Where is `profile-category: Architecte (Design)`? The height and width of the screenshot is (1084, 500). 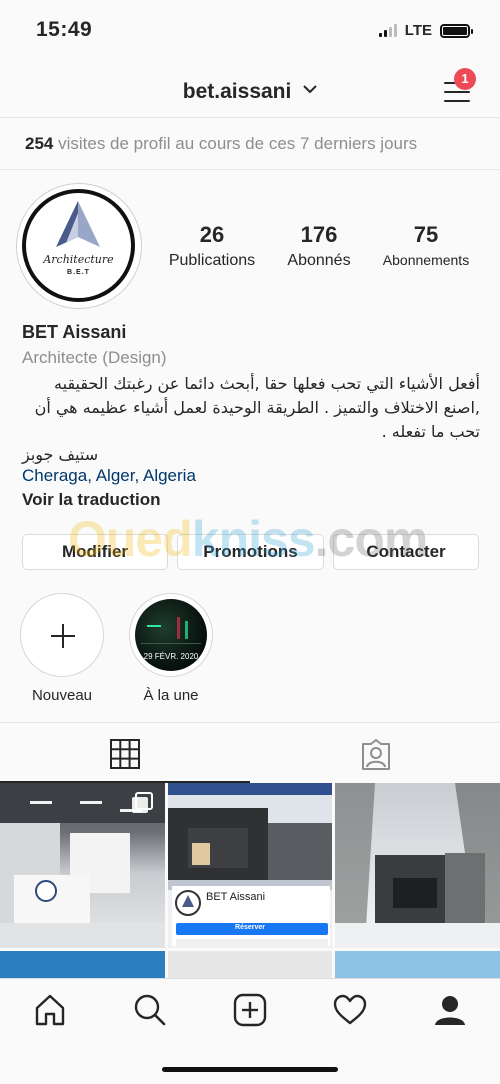
profile-category: Architecte (Design) is located at coordinates (94, 357).